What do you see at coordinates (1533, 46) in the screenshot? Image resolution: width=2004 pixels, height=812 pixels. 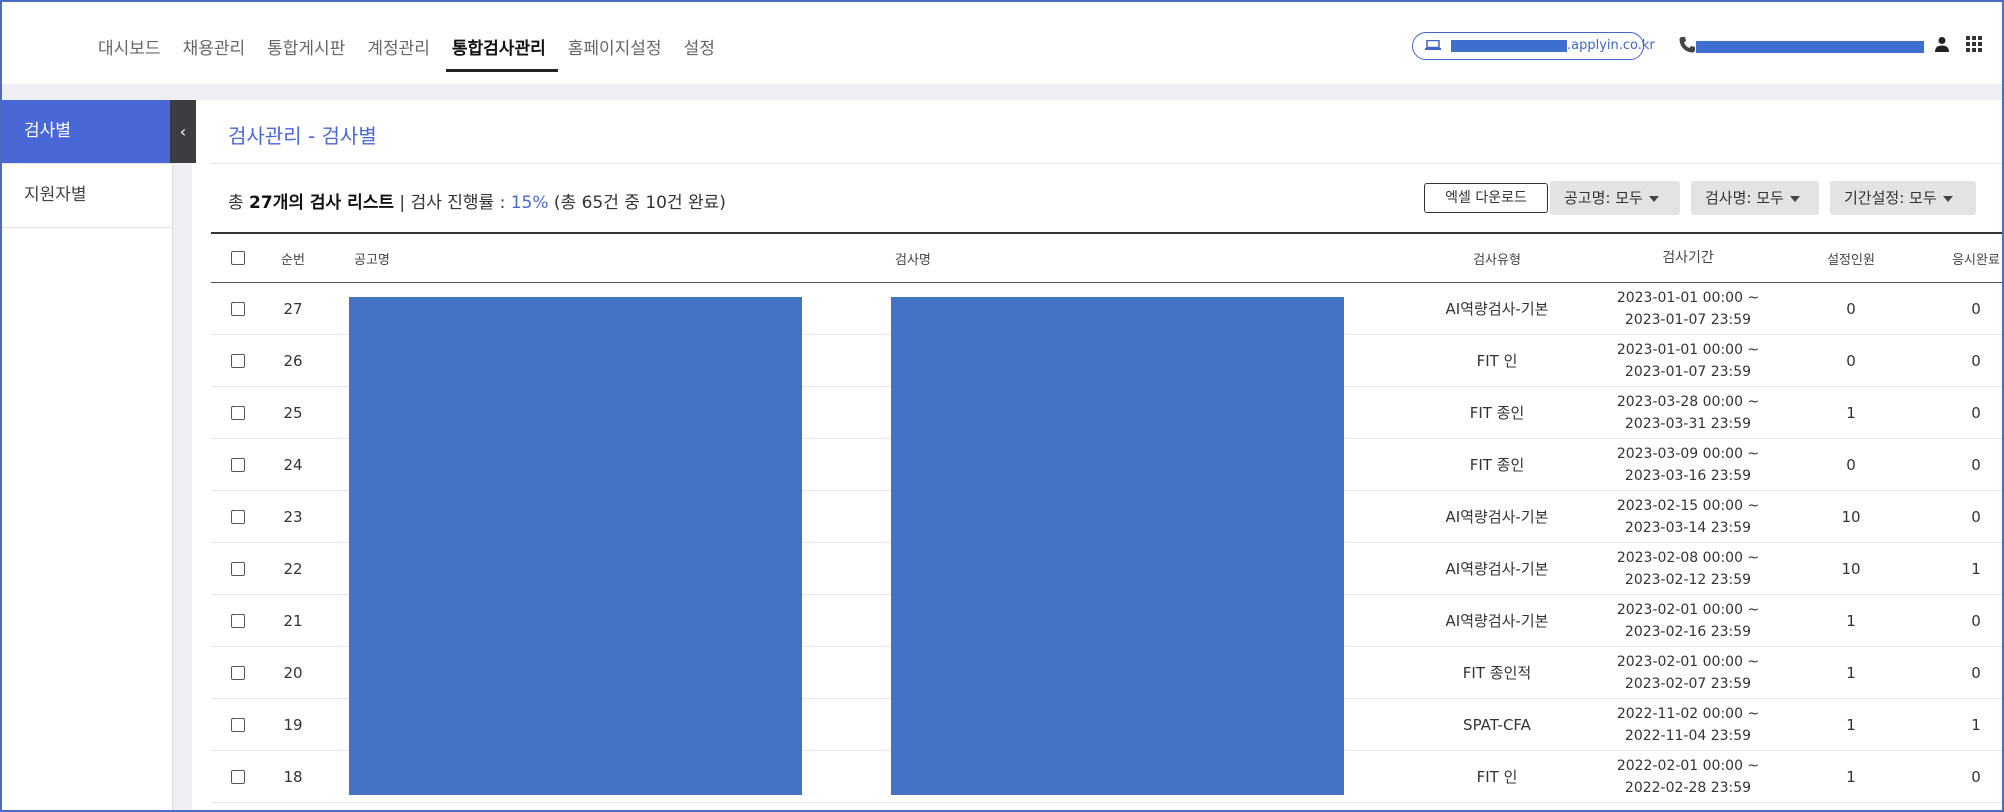 I see `domain-link: .applyin.co.kr` at bounding box center [1533, 46].